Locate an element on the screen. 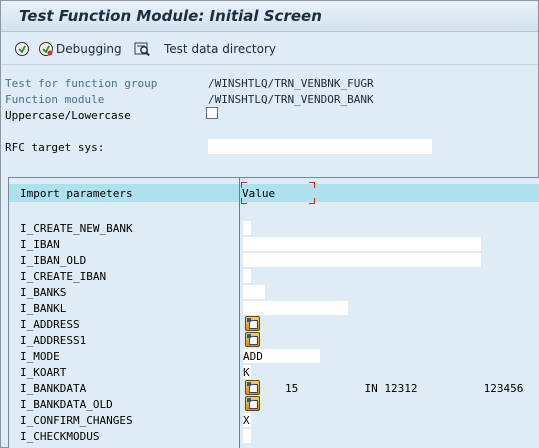 This screenshot has height=448, width=539. table-row: I_IBAN_OLD is located at coordinates (274, 260).